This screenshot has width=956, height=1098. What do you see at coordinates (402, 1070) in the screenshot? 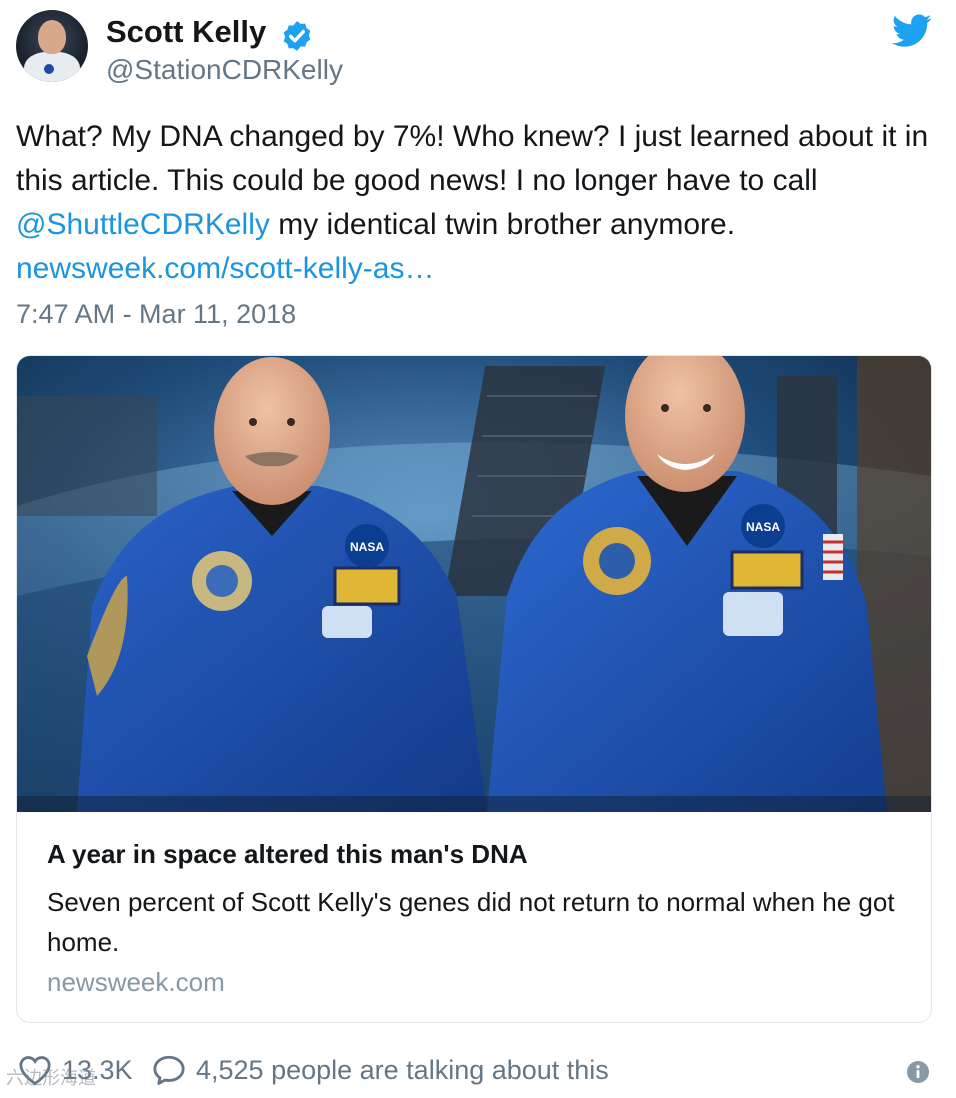
I see `talking-count: 4,525 people are talking about this` at bounding box center [402, 1070].